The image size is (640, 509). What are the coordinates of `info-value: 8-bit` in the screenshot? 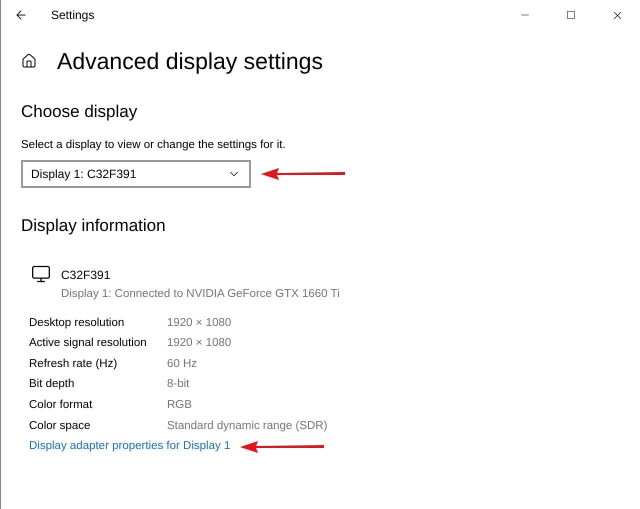 It's located at (178, 384).